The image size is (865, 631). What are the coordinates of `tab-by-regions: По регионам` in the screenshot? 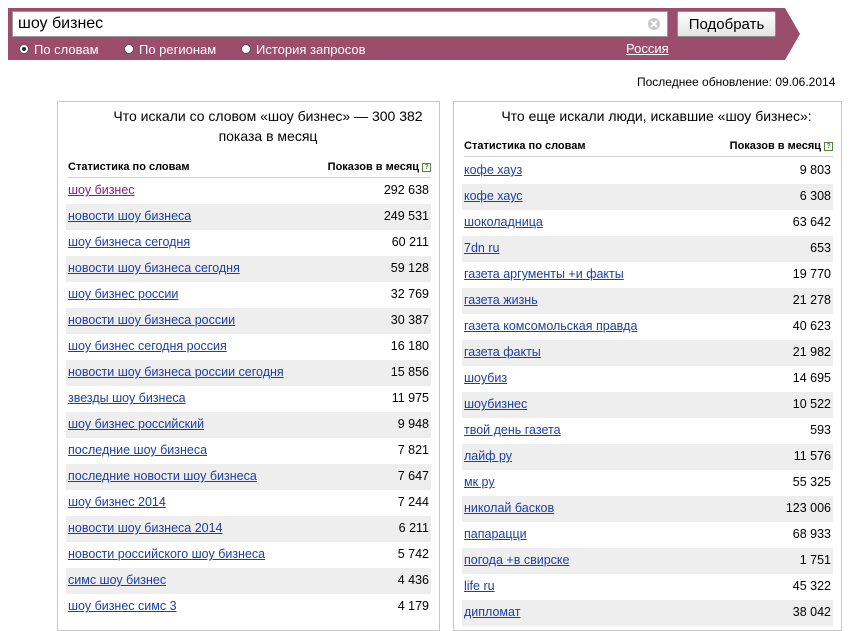 It's located at (170, 49).